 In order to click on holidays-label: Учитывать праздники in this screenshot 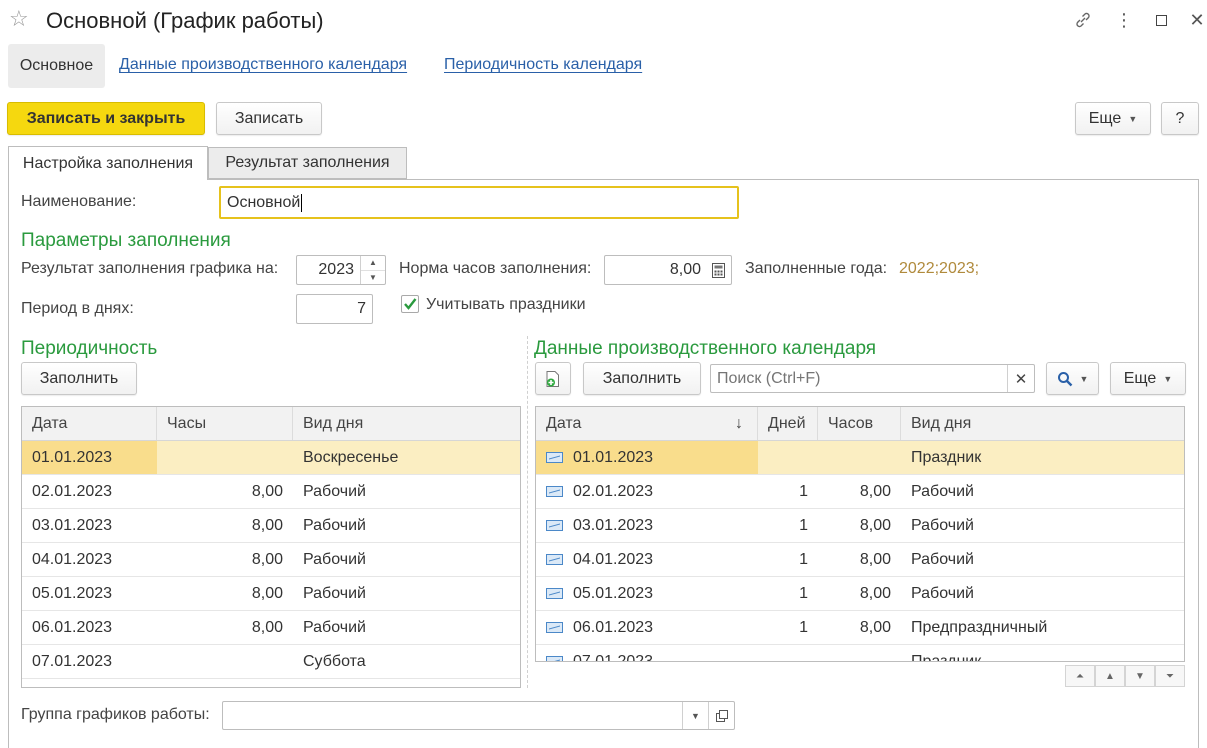, I will do `click(506, 305)`.